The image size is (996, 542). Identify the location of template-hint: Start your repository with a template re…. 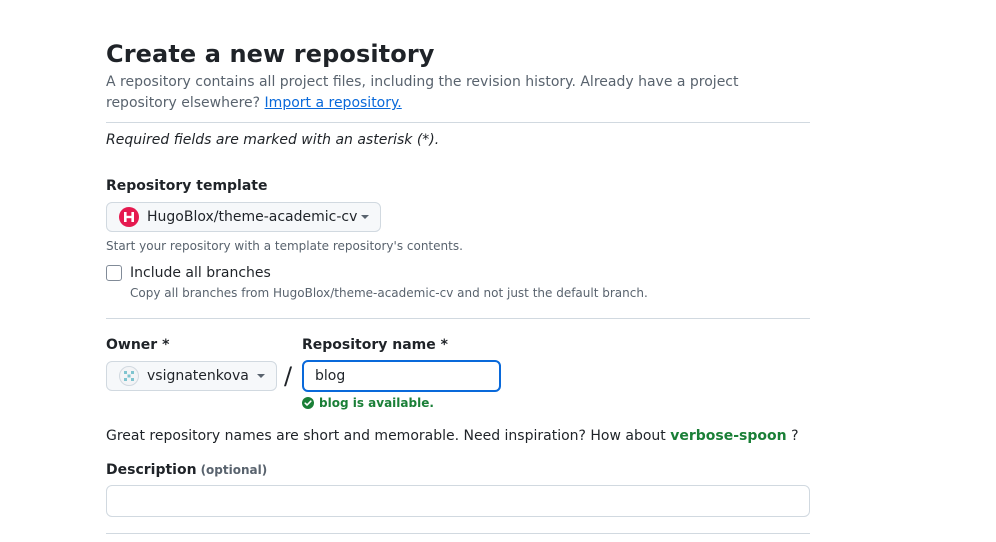
(284, 246).